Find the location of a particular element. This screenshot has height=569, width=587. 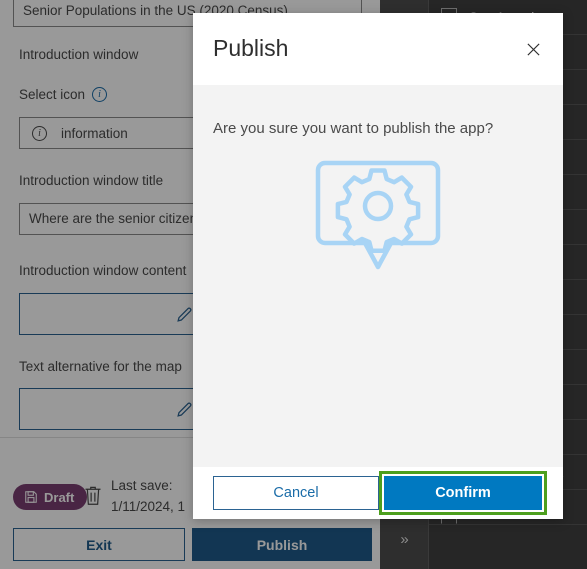

cancel-button: Cancel is located at coordinates (296, 493).